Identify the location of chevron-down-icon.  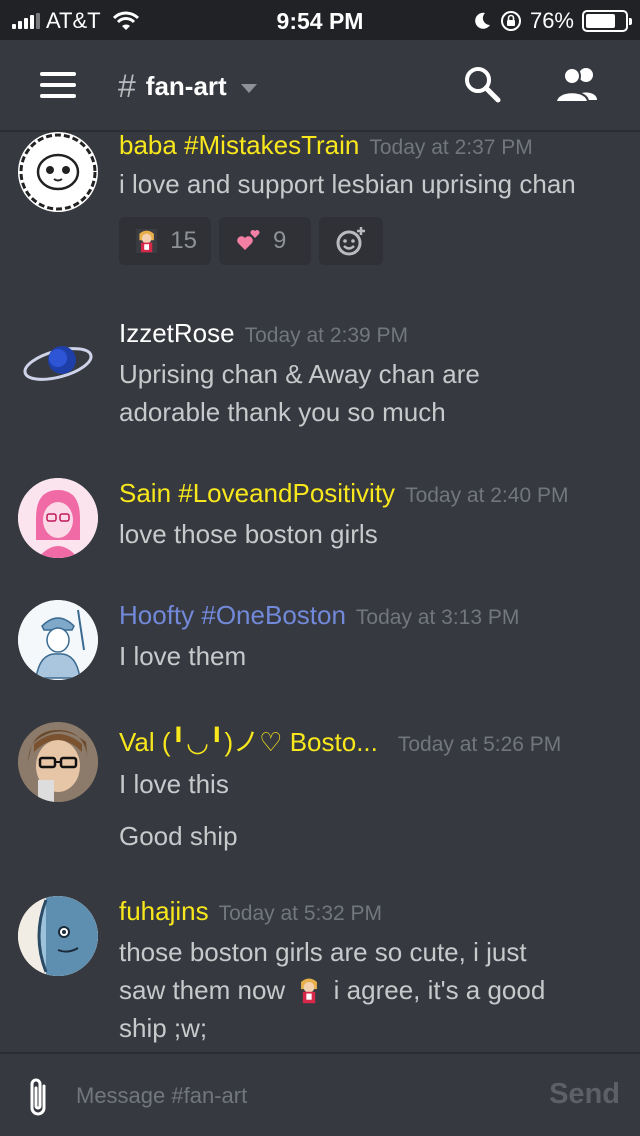
(248, 88).